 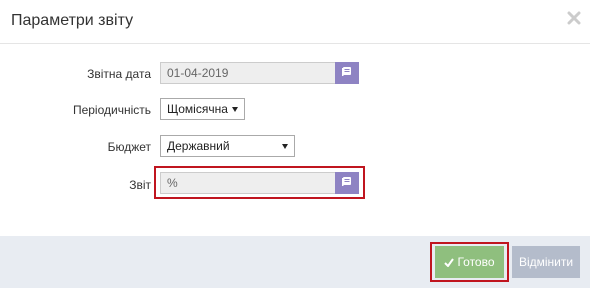 What do you see at coordinates (248, 183) in the screenshot?
I see `report-field: %` at bounding box center [248, 183].